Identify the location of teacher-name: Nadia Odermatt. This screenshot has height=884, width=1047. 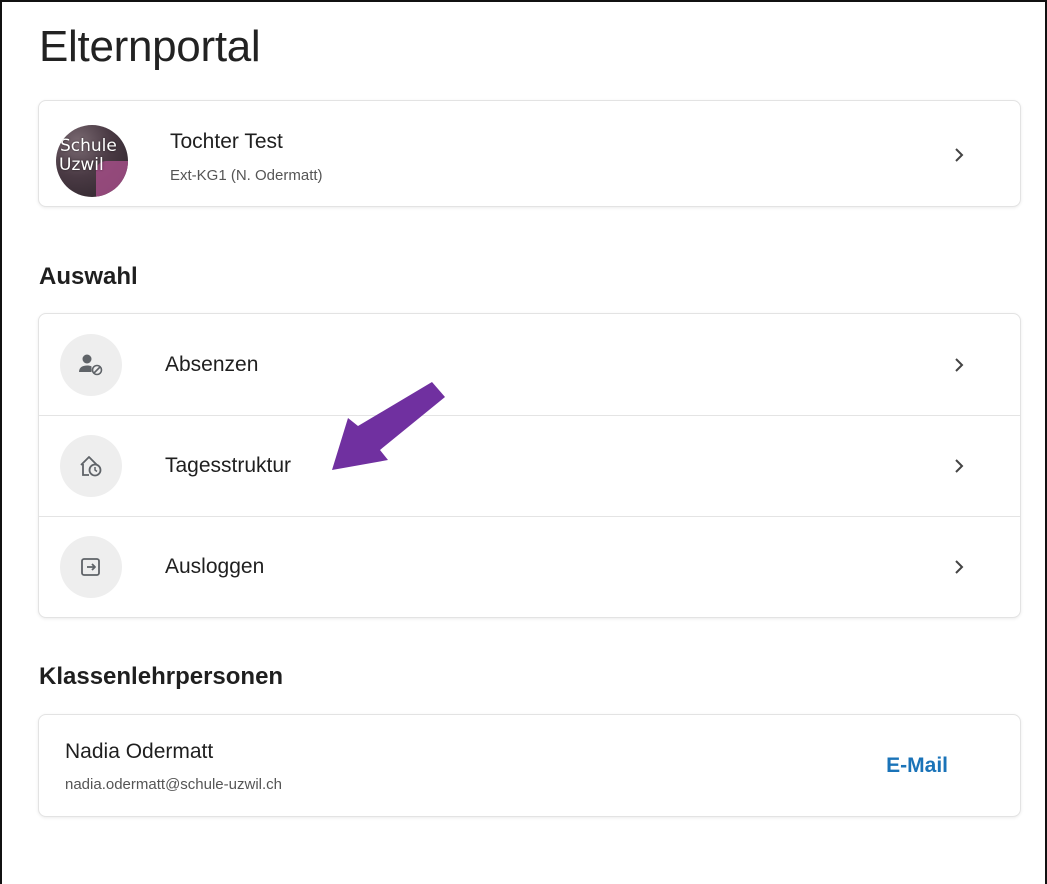
(139, 751).